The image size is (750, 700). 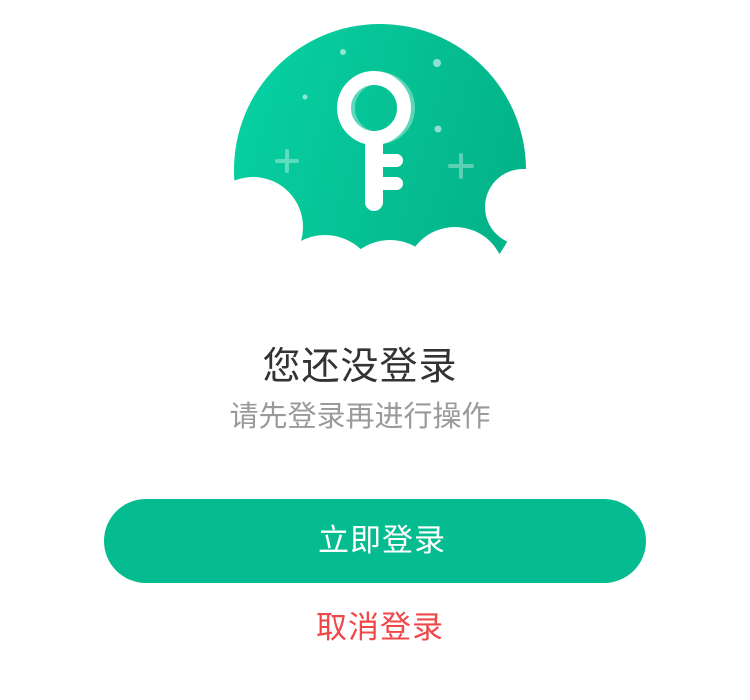 What do you see at coordinates (375, 628) in the screenshot?
I see `cancel-login-link: 取消登录` at bounding box center [375, 628].